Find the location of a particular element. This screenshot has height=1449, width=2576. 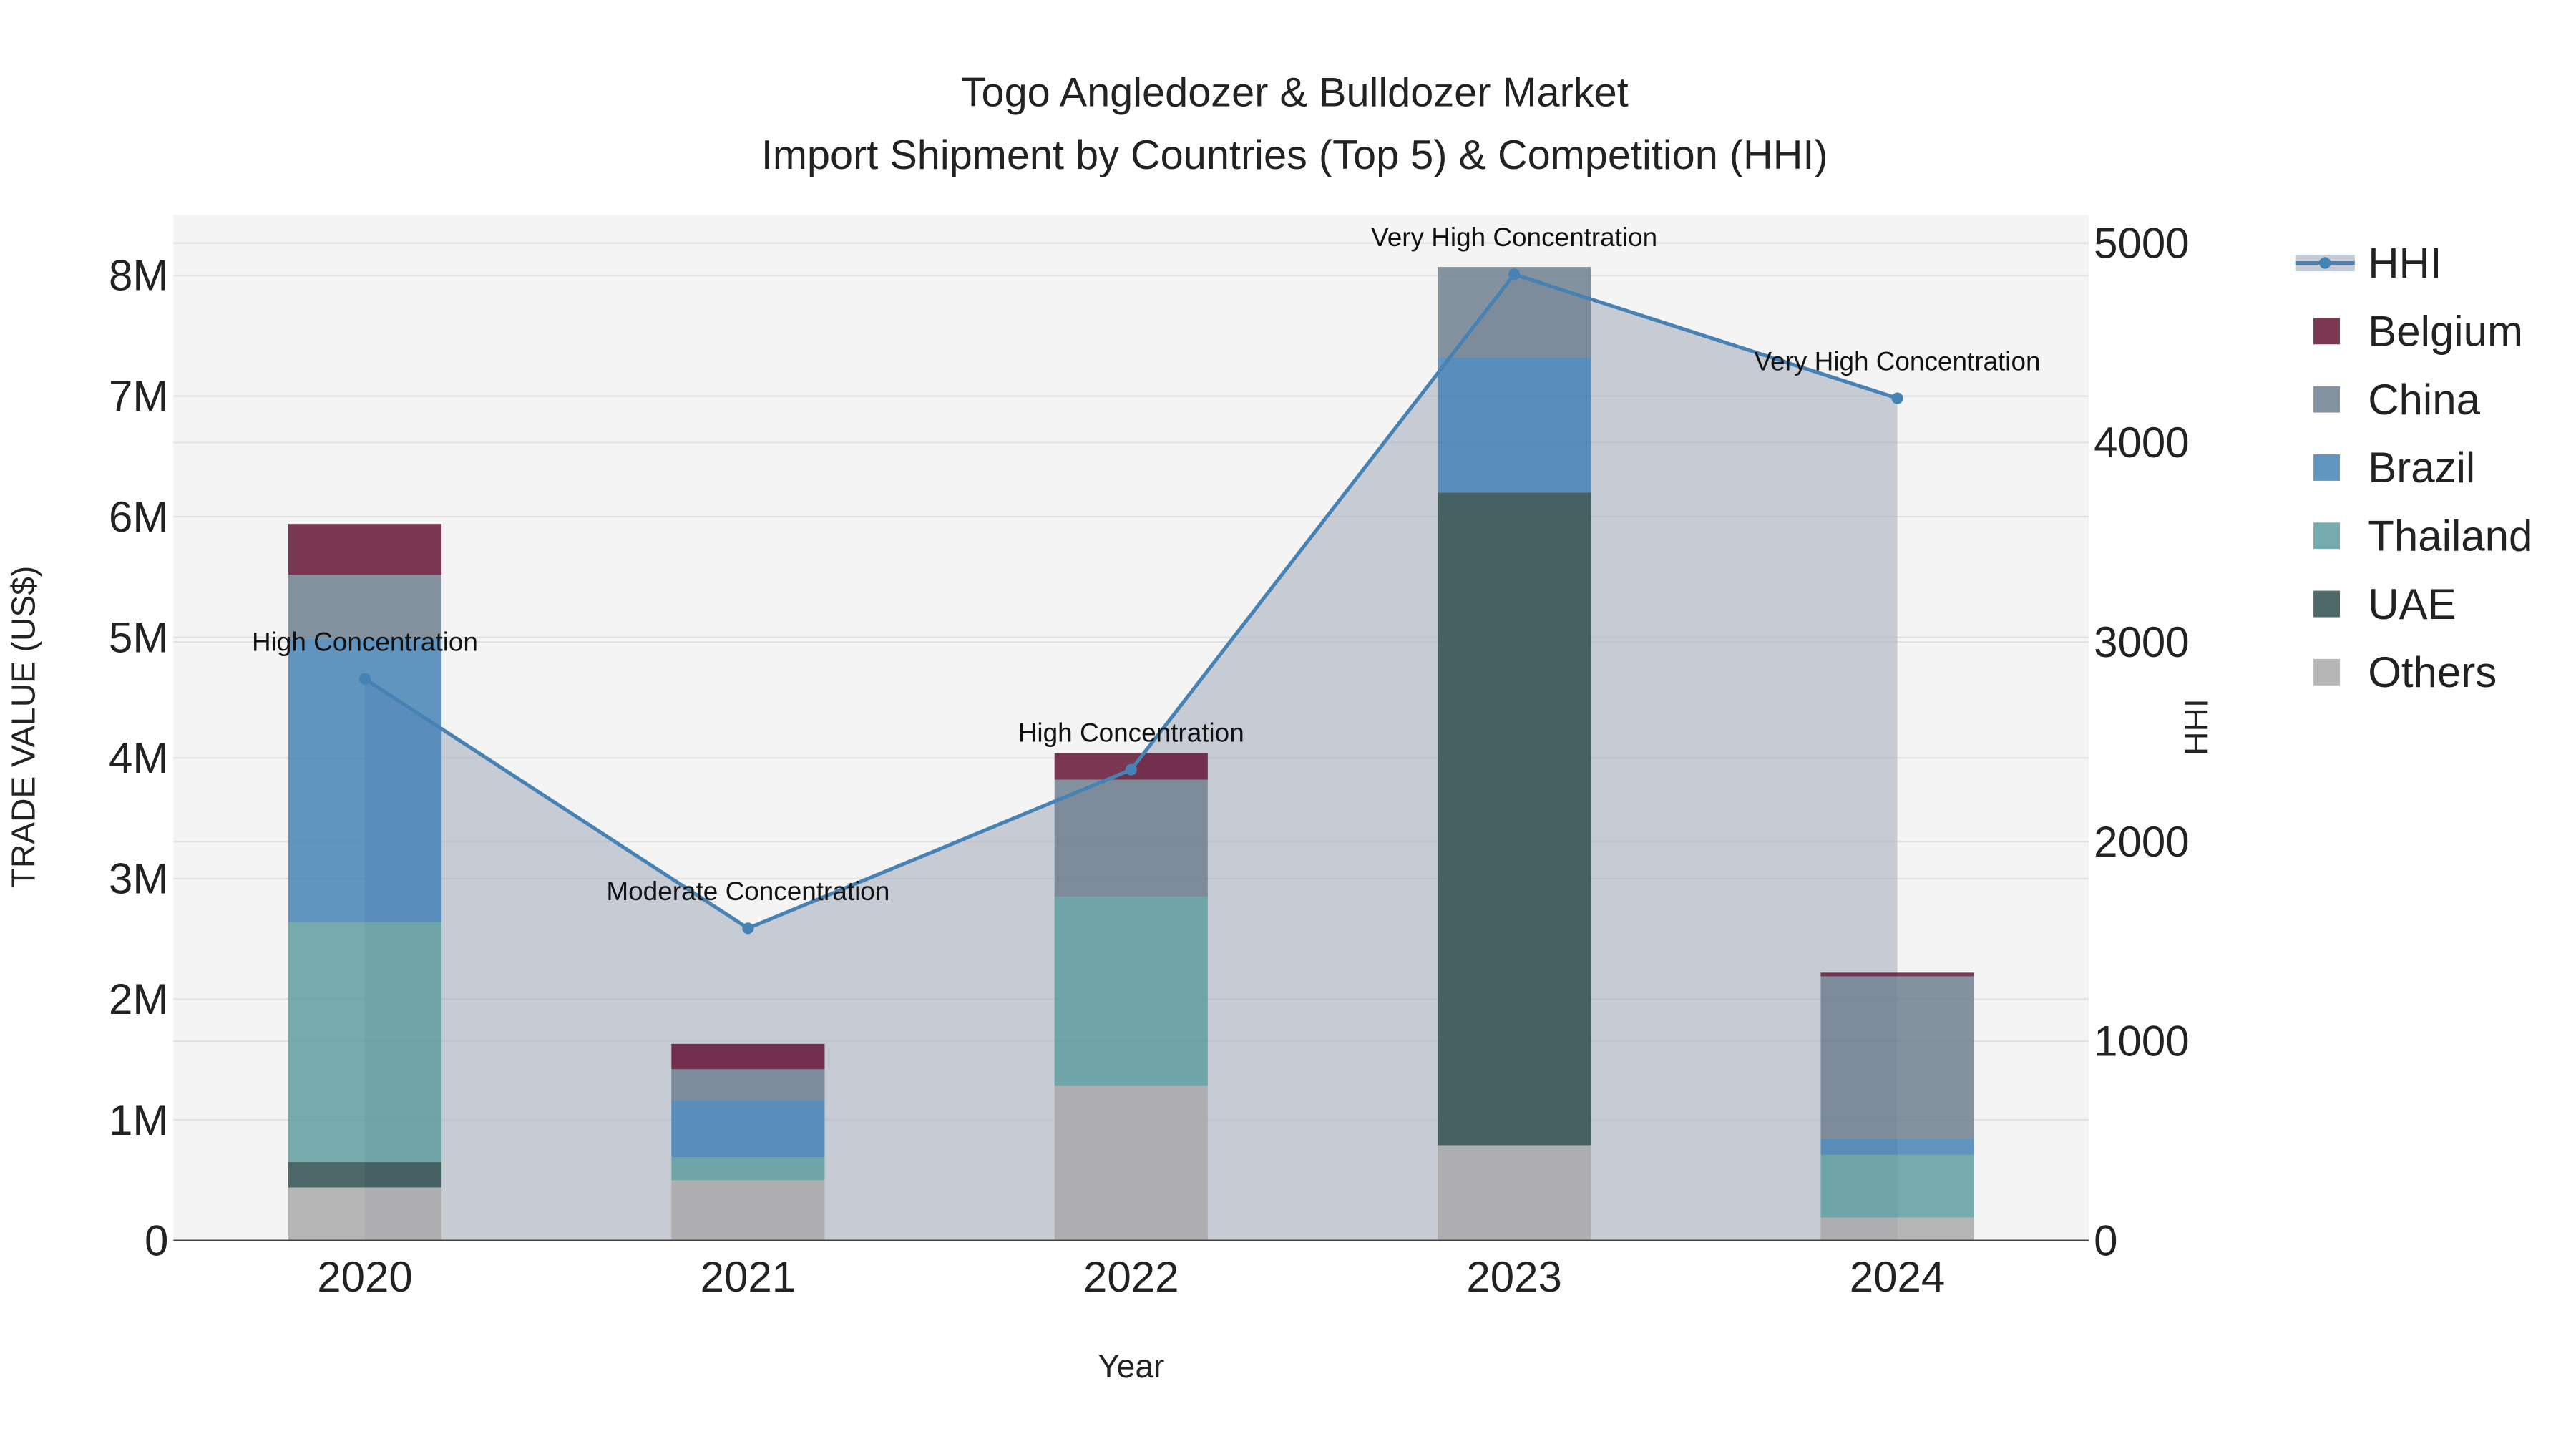

legend-label: UAE is located at coordinates (2412, 604).